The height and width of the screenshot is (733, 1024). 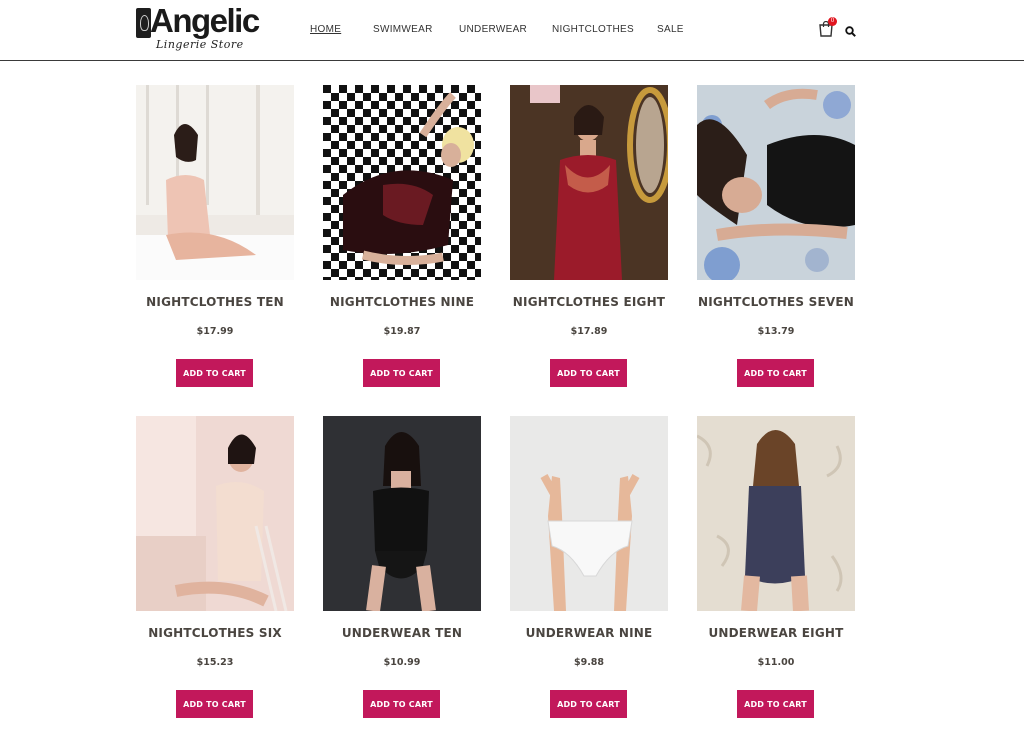 I want to click on nav-item-home: HOME, so click(x=325, y=29).